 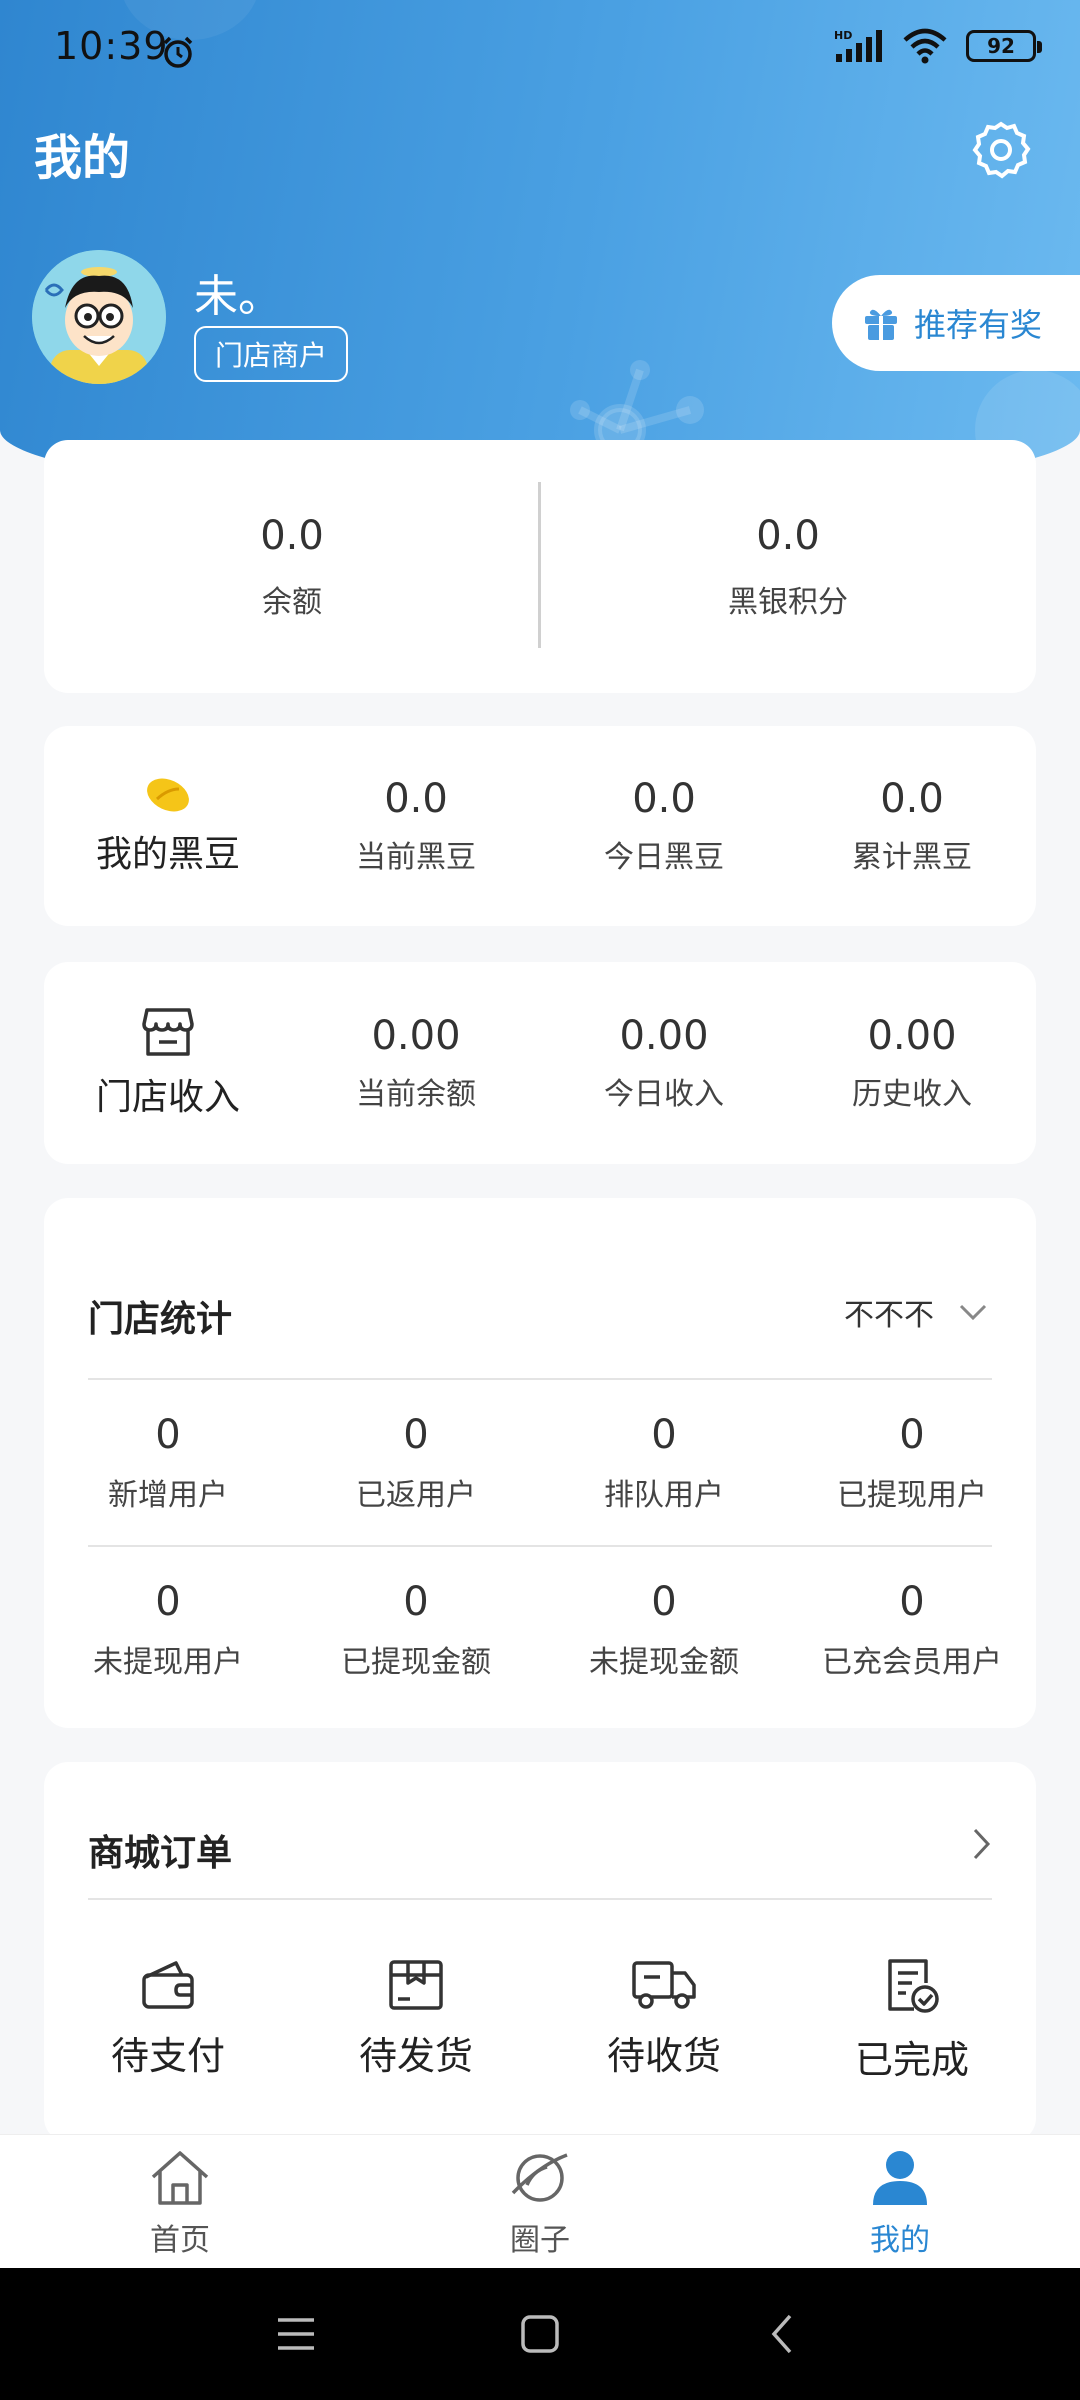 What do you see at coordinates (539, 2177) in the screenshot?
I see `planet-icon` at bounding box center [539, 2177].